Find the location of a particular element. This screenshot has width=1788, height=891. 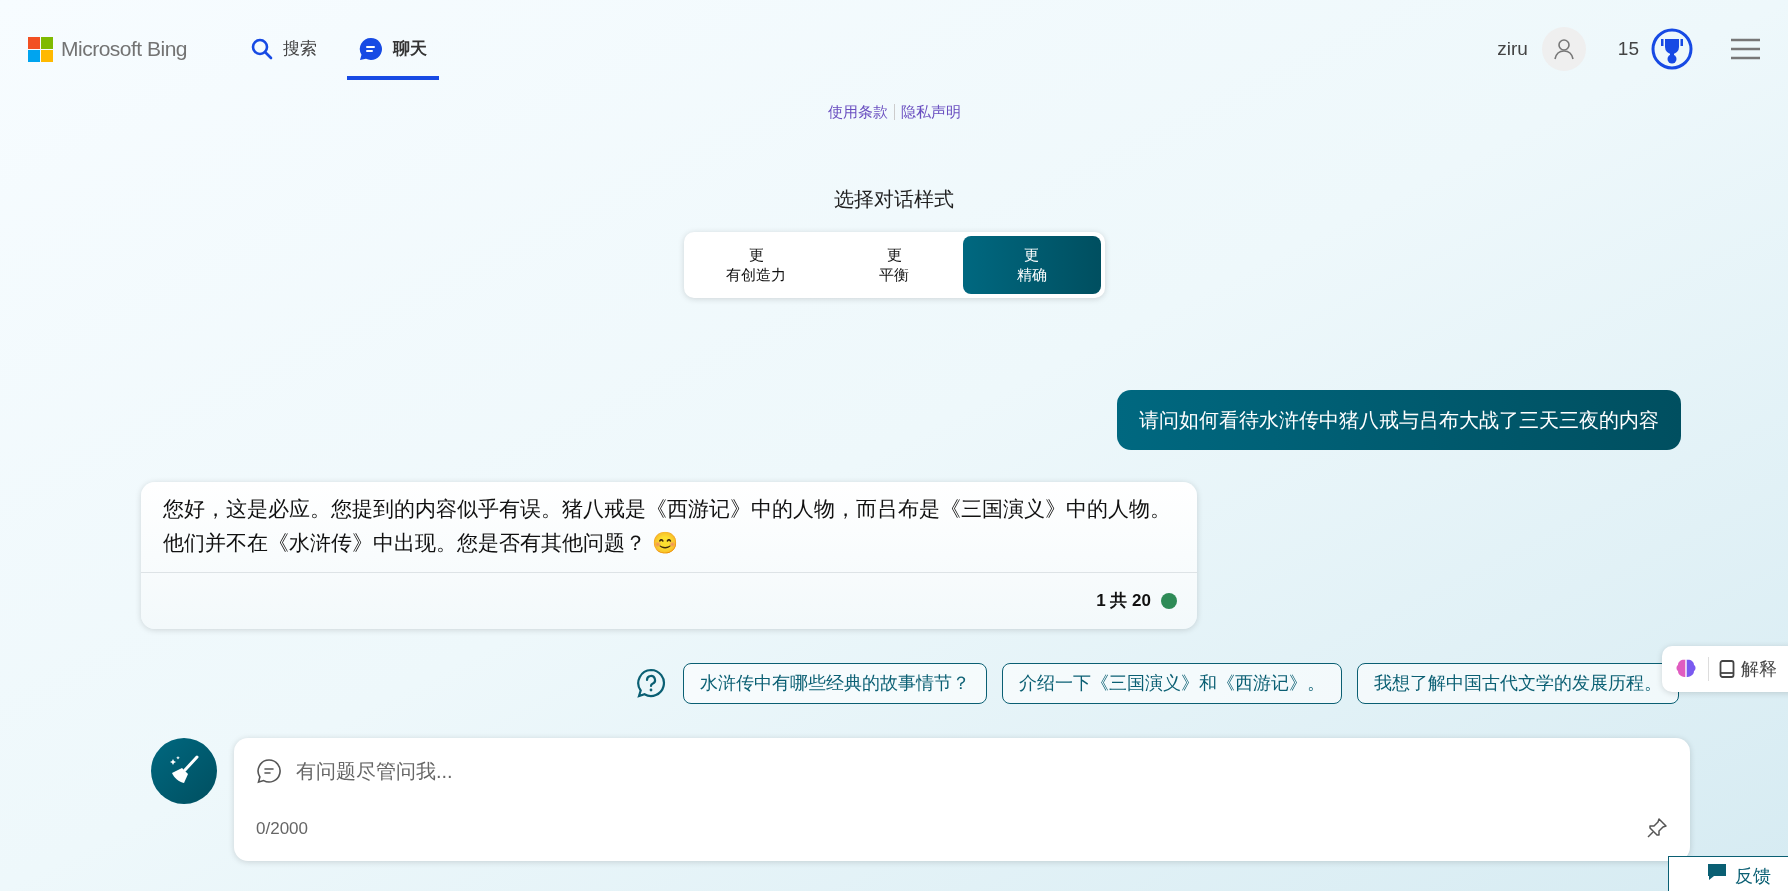

bot-message-text: 您好，这是必应。您提到的内容似乎有误。猪八戒是《西游记》中的人物，而吕布是《三国演义》中的人物。他们并不在《水浒传》中出现。您是否有其他问题？ 😊 is located at coordinates (667, 525).